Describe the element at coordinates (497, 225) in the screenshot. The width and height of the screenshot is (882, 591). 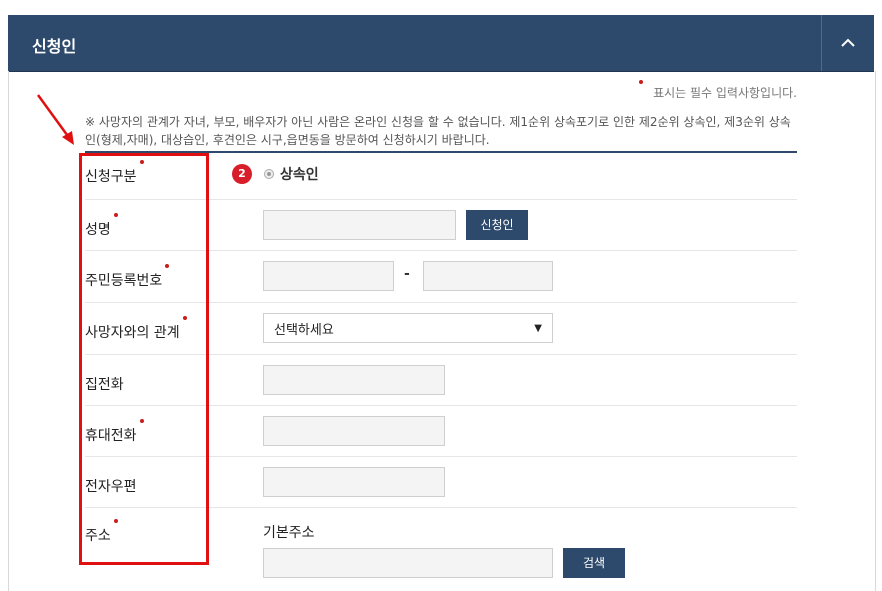
I see `applicant-name-button: 신청인` at that location.